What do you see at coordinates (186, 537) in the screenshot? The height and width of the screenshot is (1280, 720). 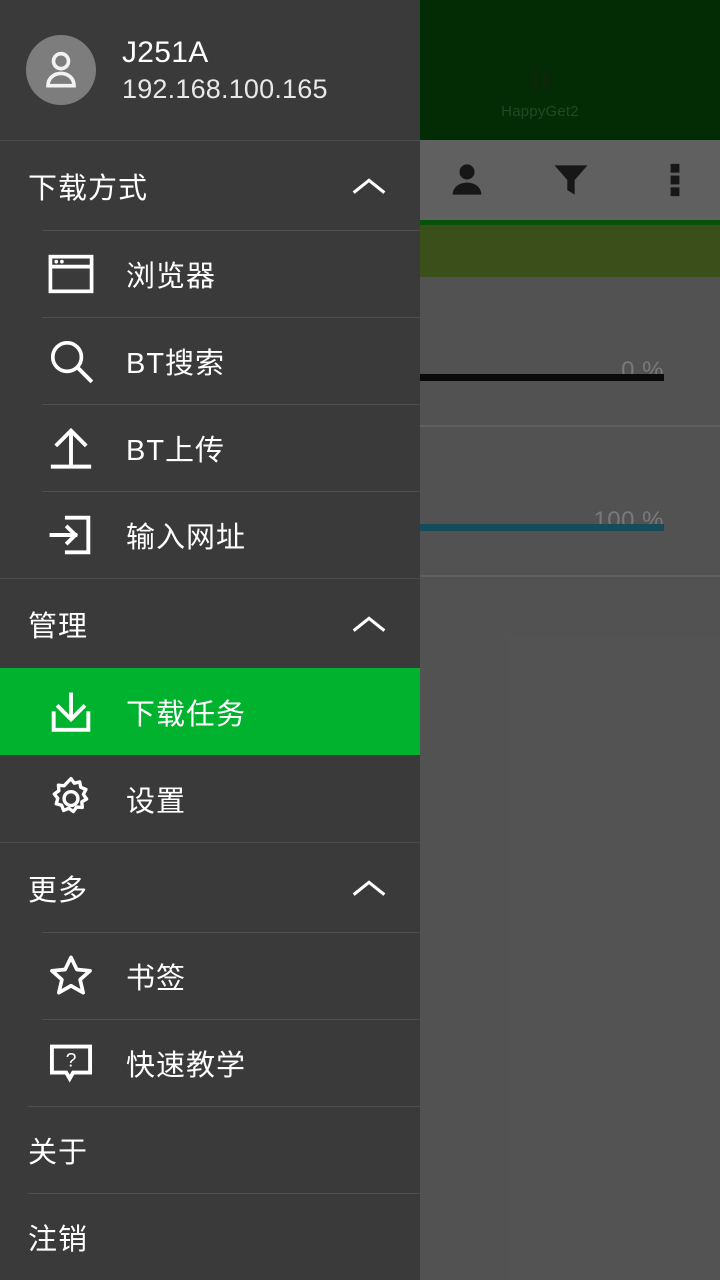 I see `drawer-item-label: 输入网址` at bounding box center [186, 537].